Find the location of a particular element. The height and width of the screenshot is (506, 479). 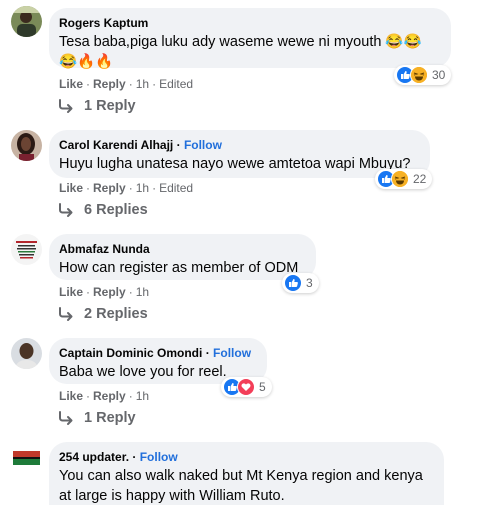

view-replies-button: 2 Replies is located at coordinates (103, 314).